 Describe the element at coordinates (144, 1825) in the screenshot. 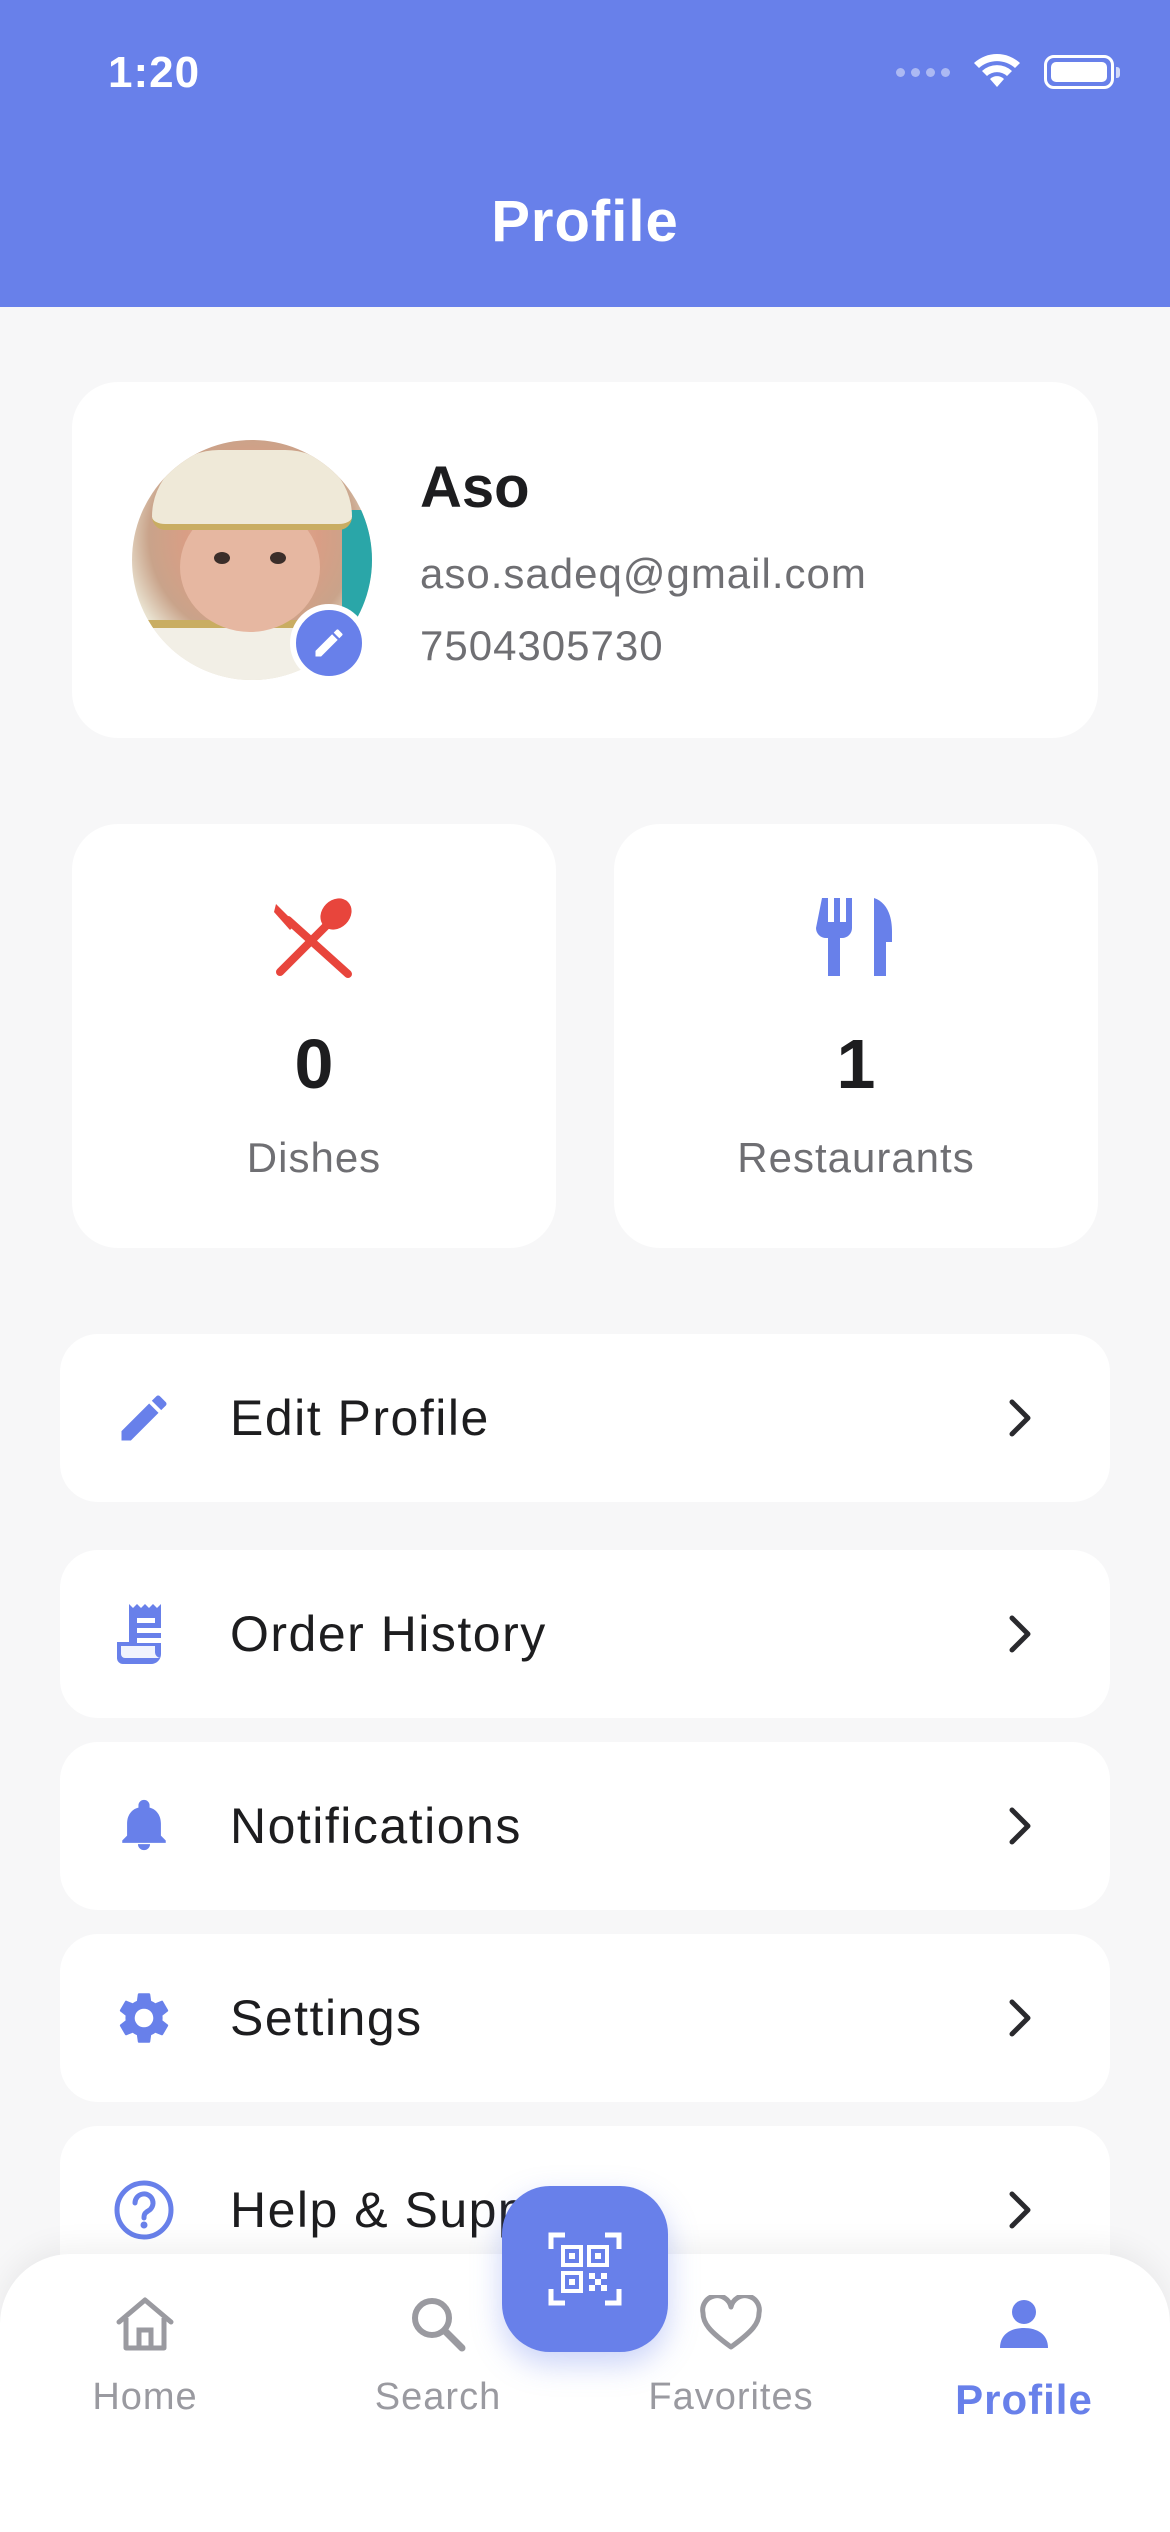

I see `bell-icon` at that location.